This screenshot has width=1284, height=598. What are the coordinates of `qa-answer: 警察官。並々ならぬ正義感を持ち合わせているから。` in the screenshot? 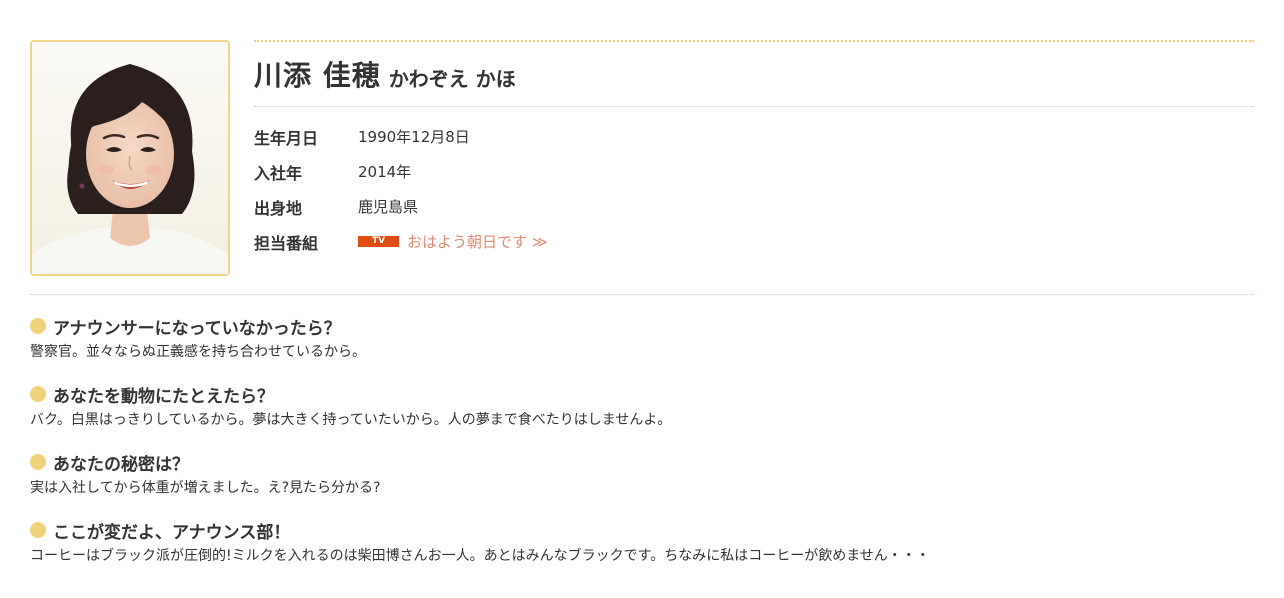 It's located at (198, 352).